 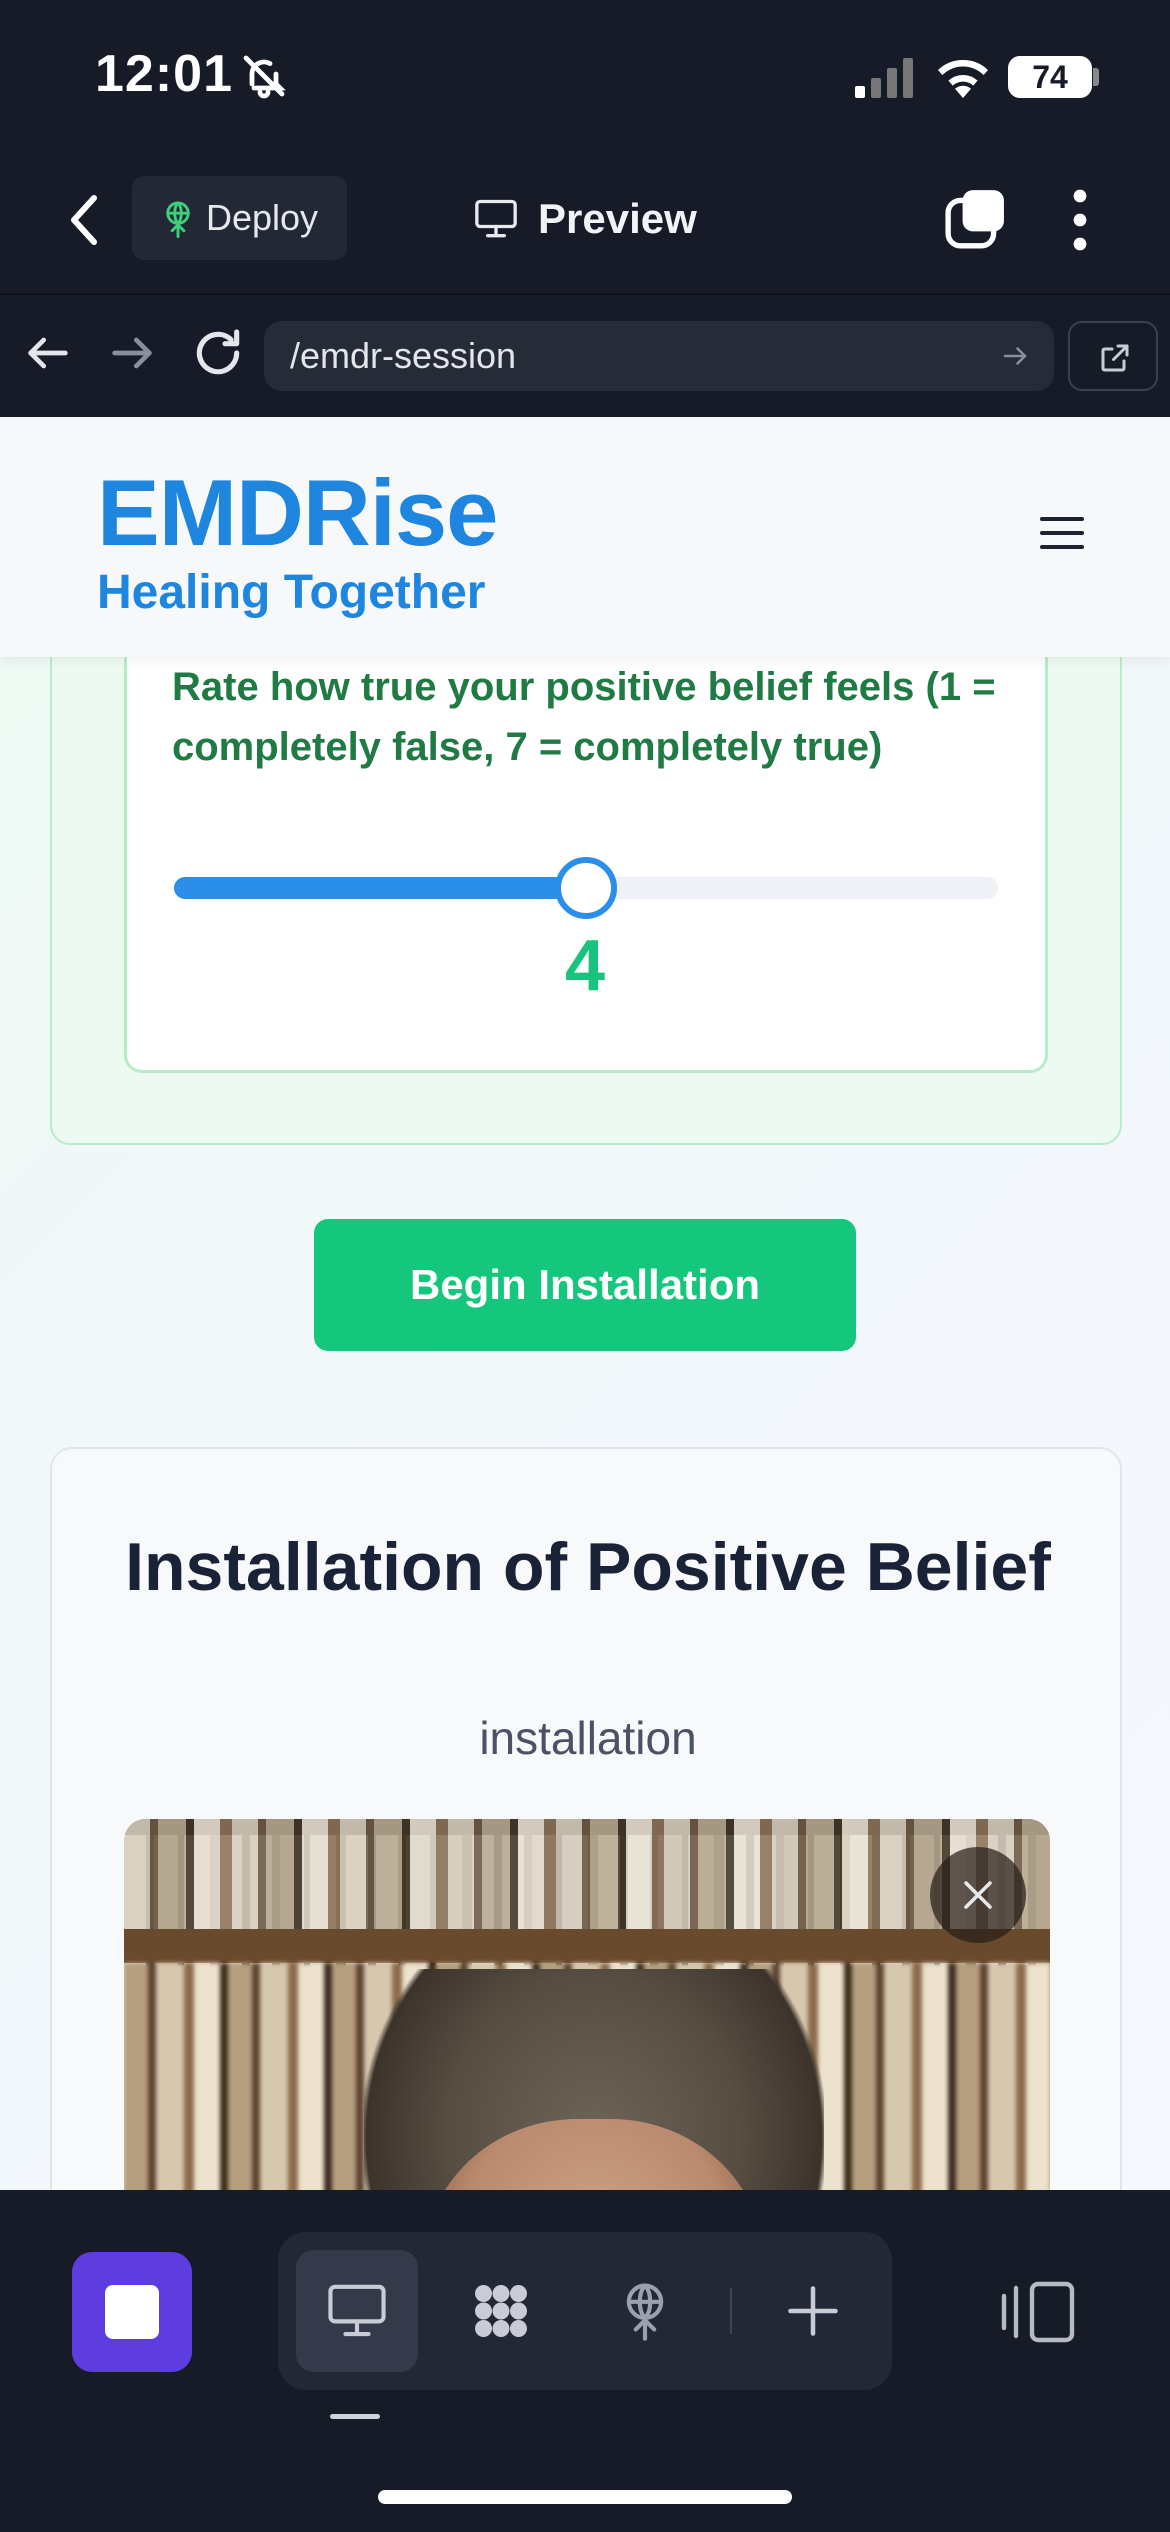 I want to click on arrow-right-icon, so click(x=132, y=353).